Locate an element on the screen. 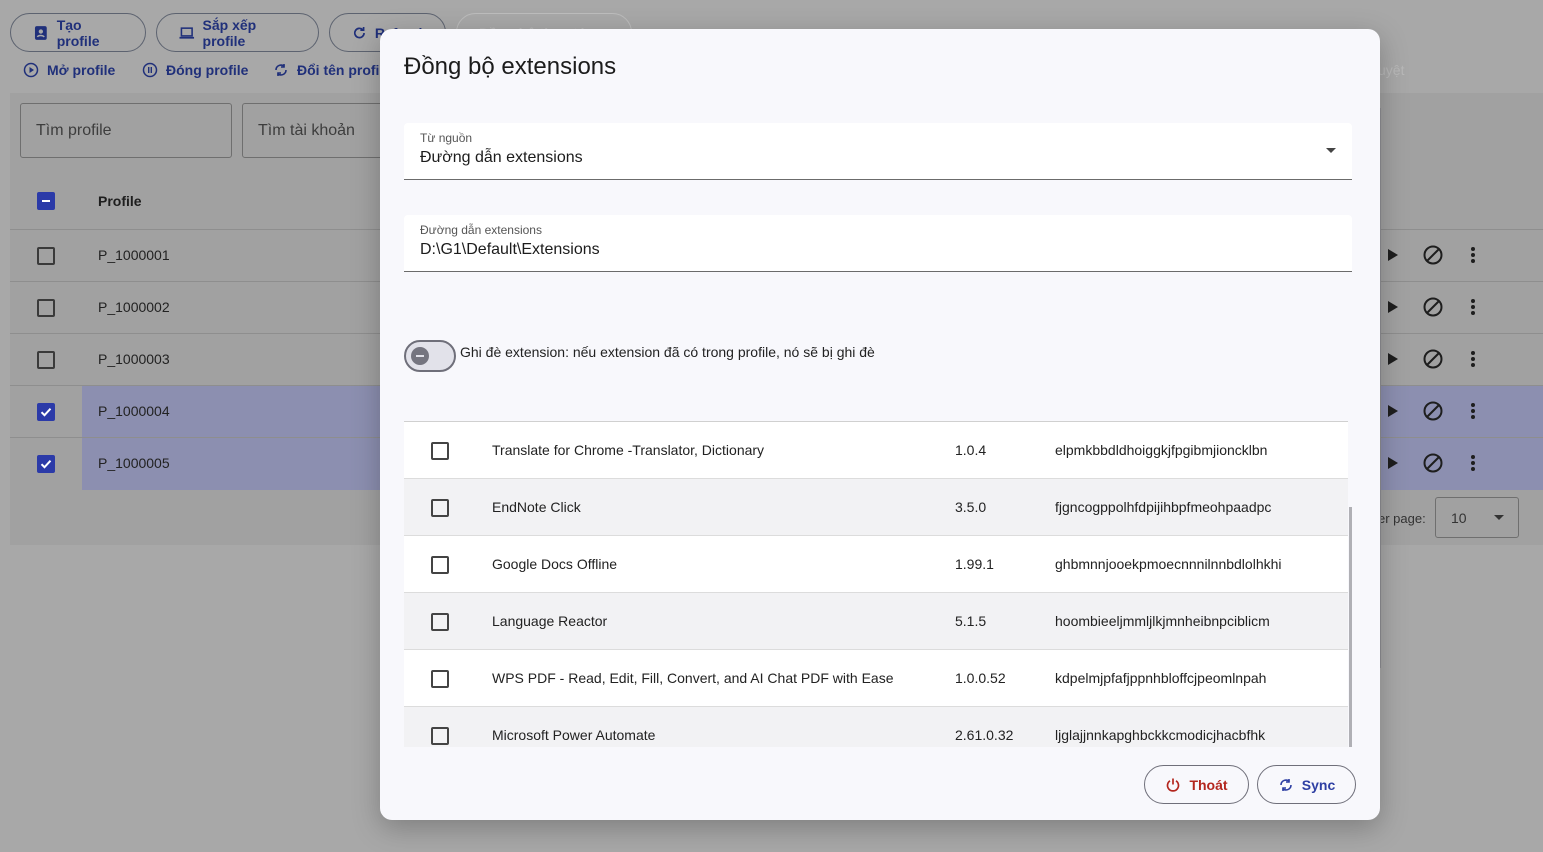 The image size is (1543, 852). close-profile-link: Đóng profile is located at coordinates (195, 70).